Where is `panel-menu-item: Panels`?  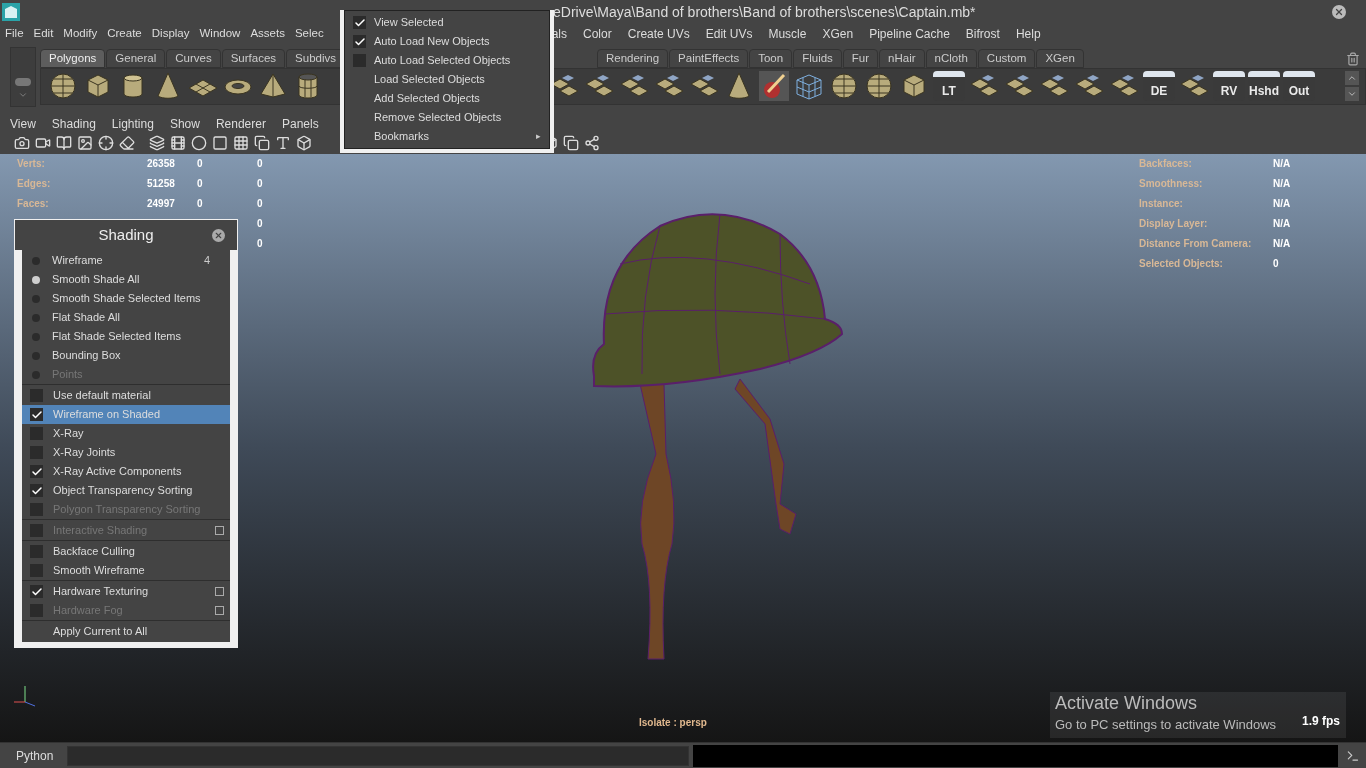
panel-menu-item: Panels is located at coordinates (300, 124).